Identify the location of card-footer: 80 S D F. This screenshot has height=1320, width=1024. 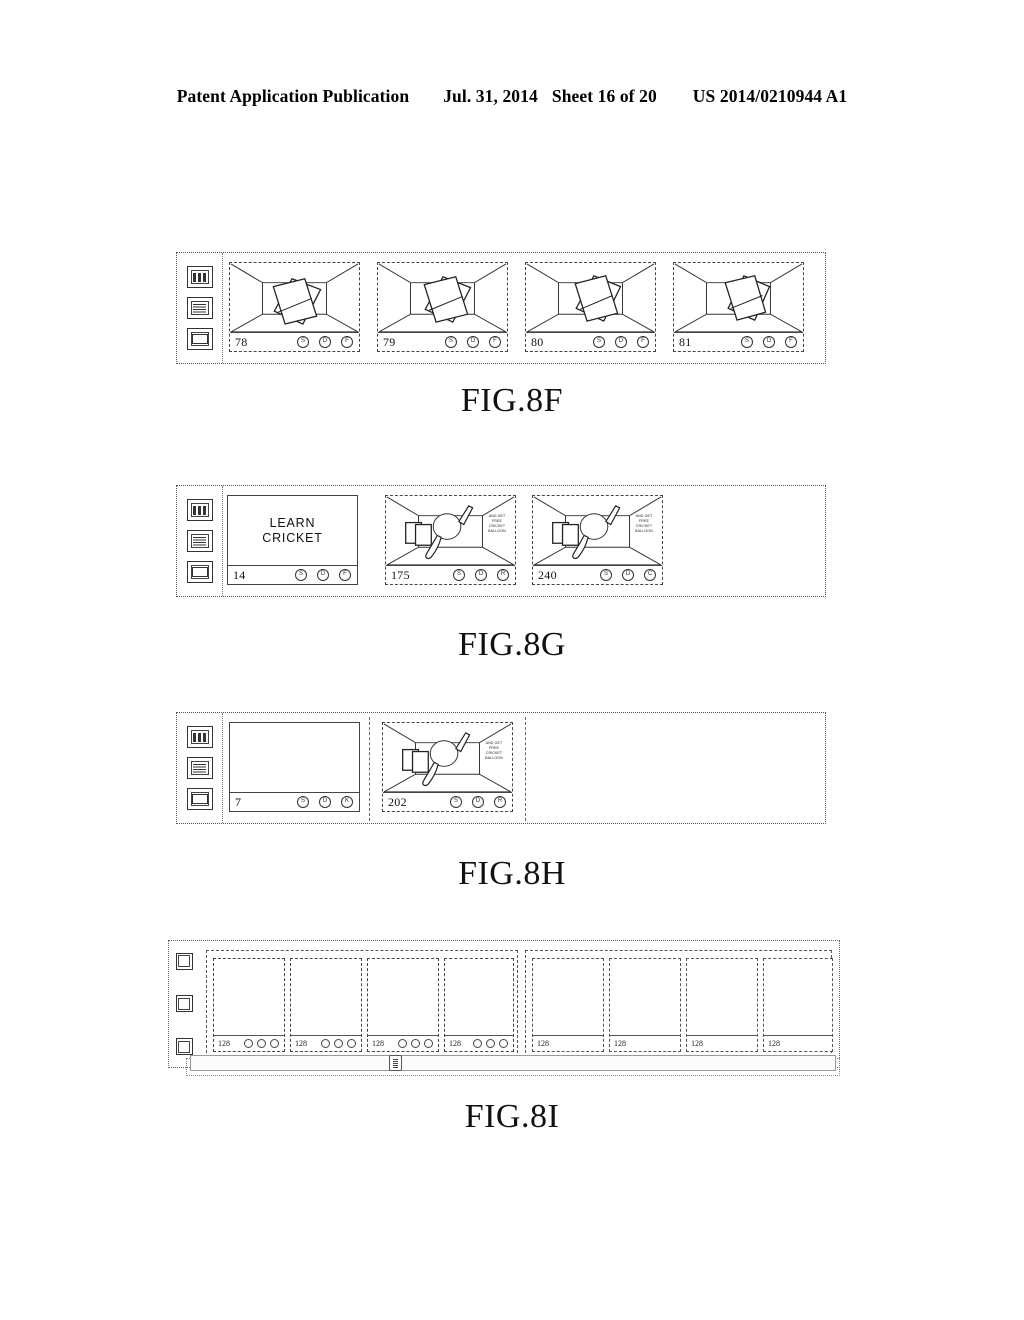
(590, 341).